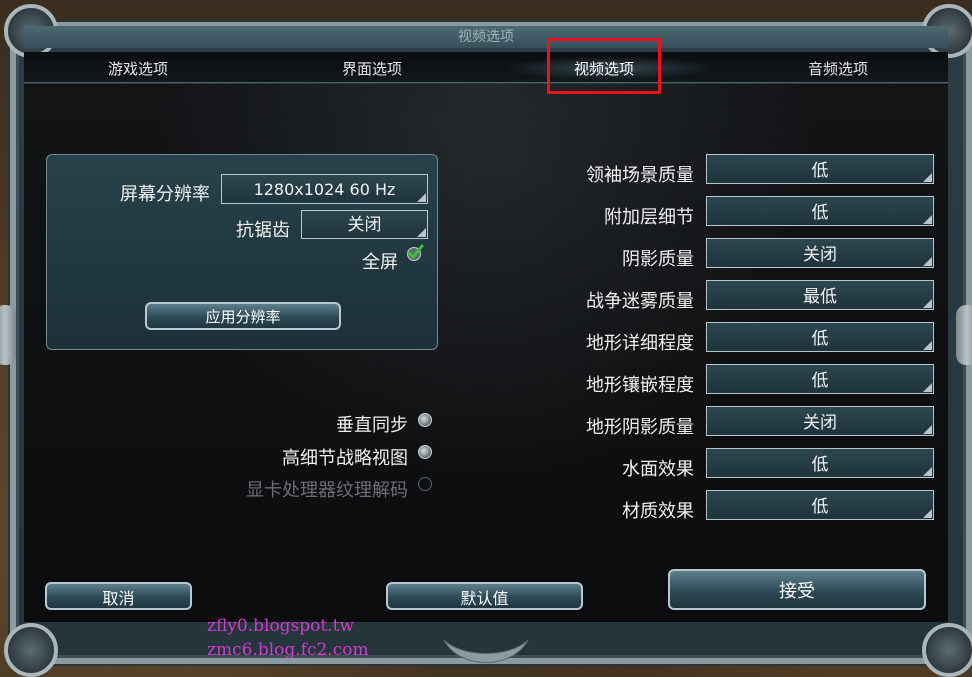 This screenshot has width=972, height=677. I want to click on quality-label: 地形镶嵌程度, so click(640, 385).